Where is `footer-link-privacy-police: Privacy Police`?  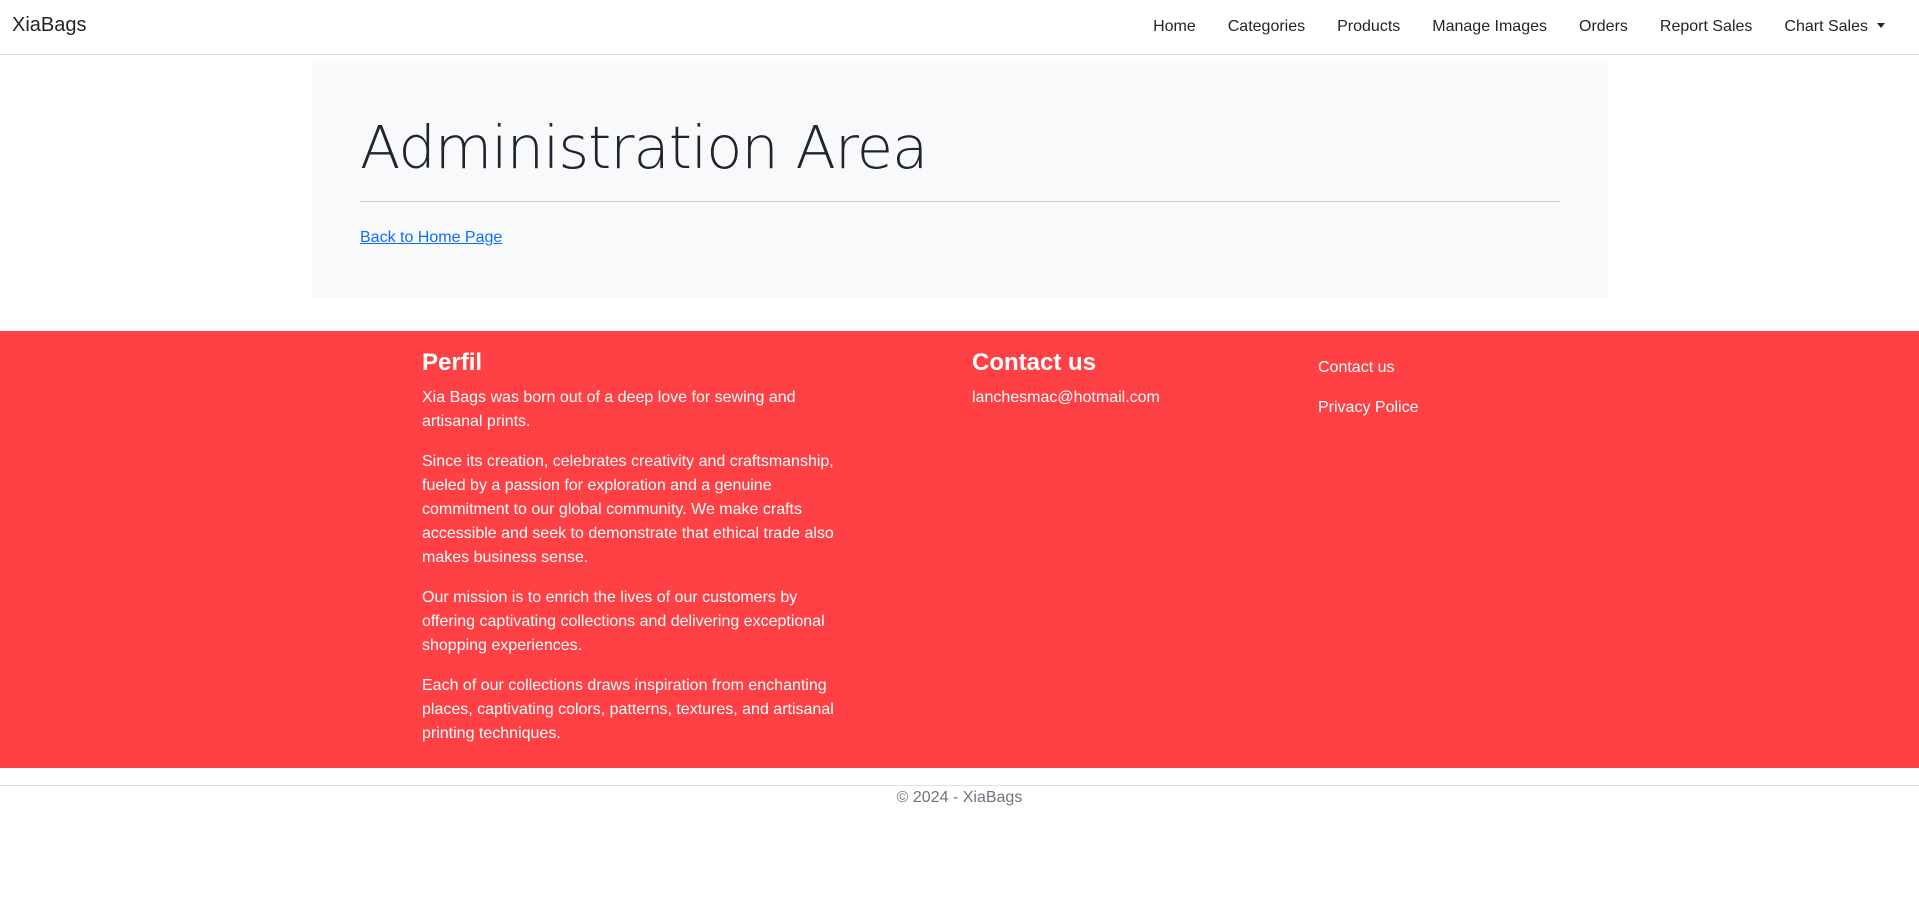
footer-link-privacy-police: Privacy Police is located at coordinates (1443, 408).